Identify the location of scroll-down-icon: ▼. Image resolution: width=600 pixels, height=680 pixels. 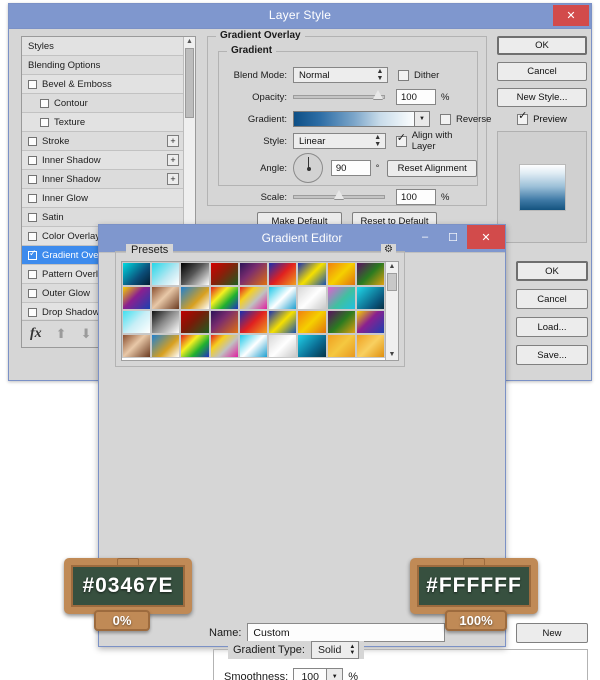
(392, 355).